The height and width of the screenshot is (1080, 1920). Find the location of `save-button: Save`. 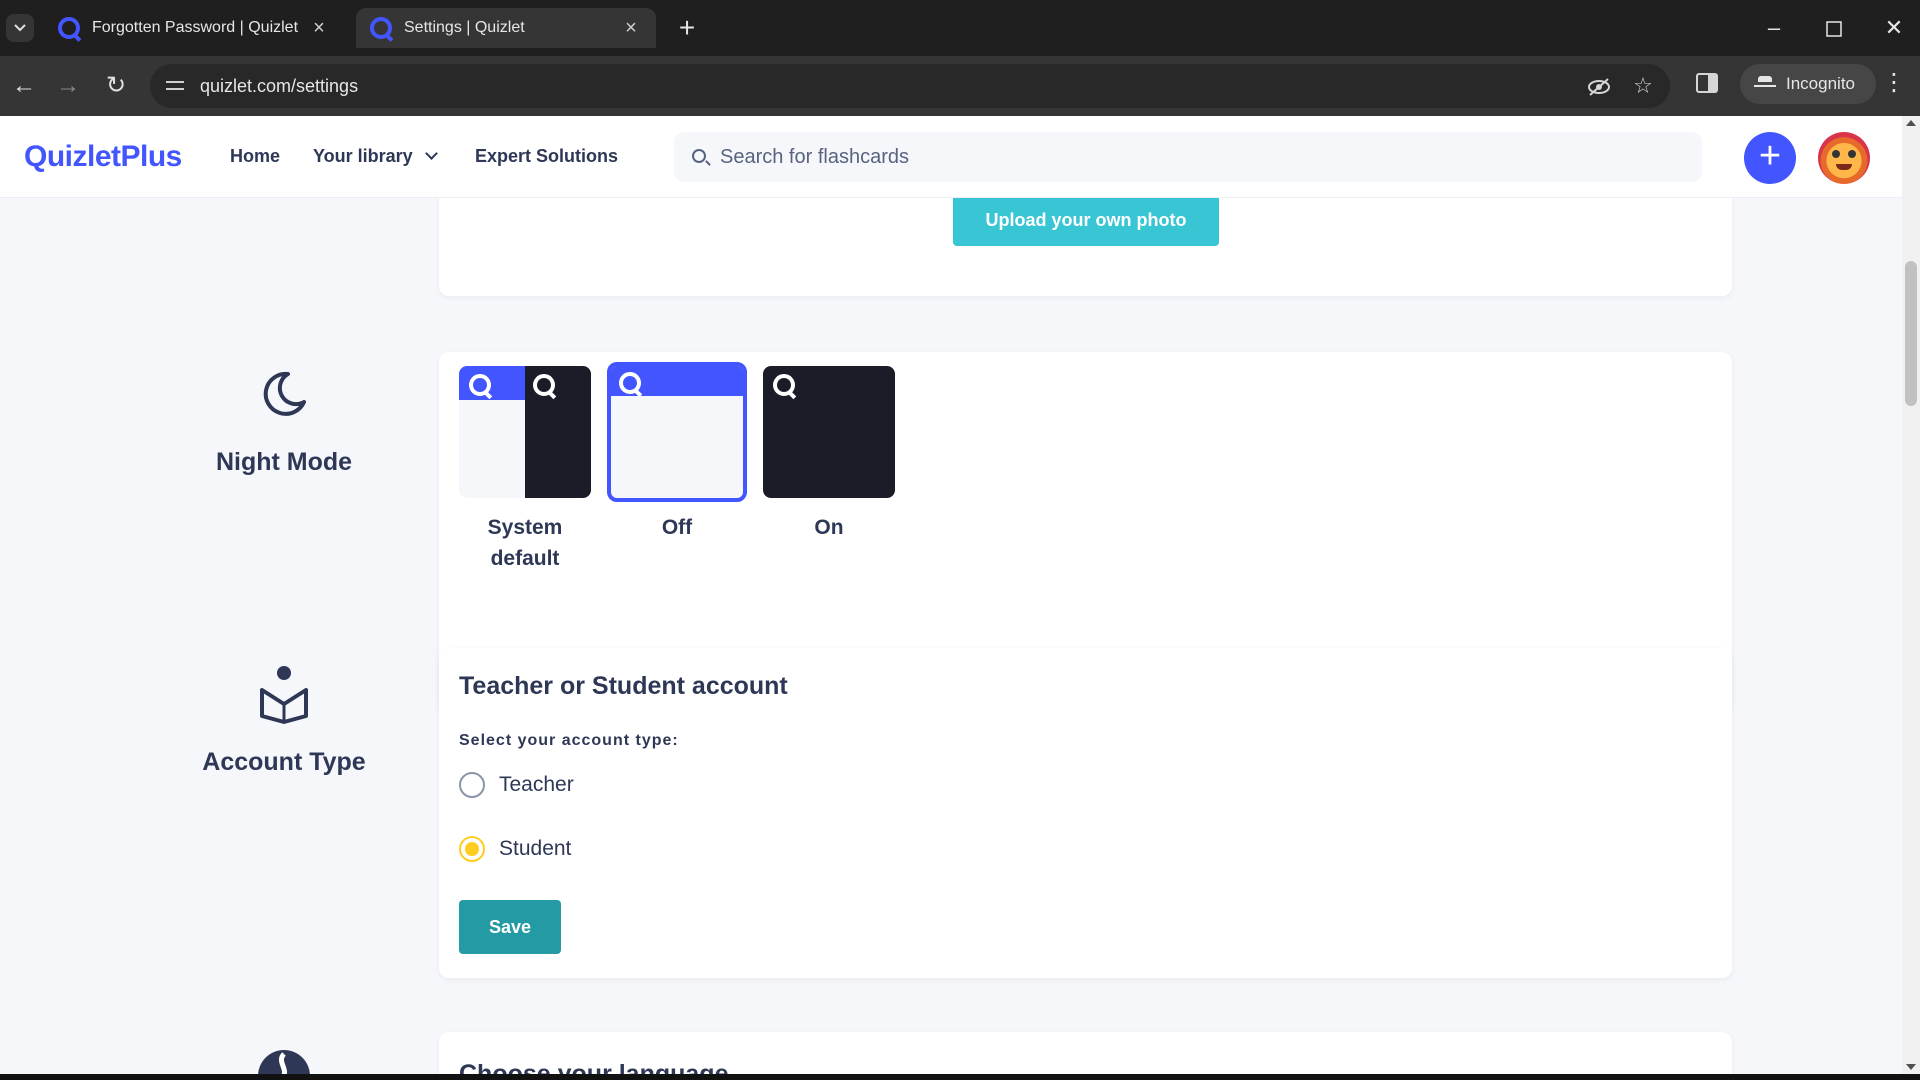

save-button: Save is located at coordinates (510, 927).